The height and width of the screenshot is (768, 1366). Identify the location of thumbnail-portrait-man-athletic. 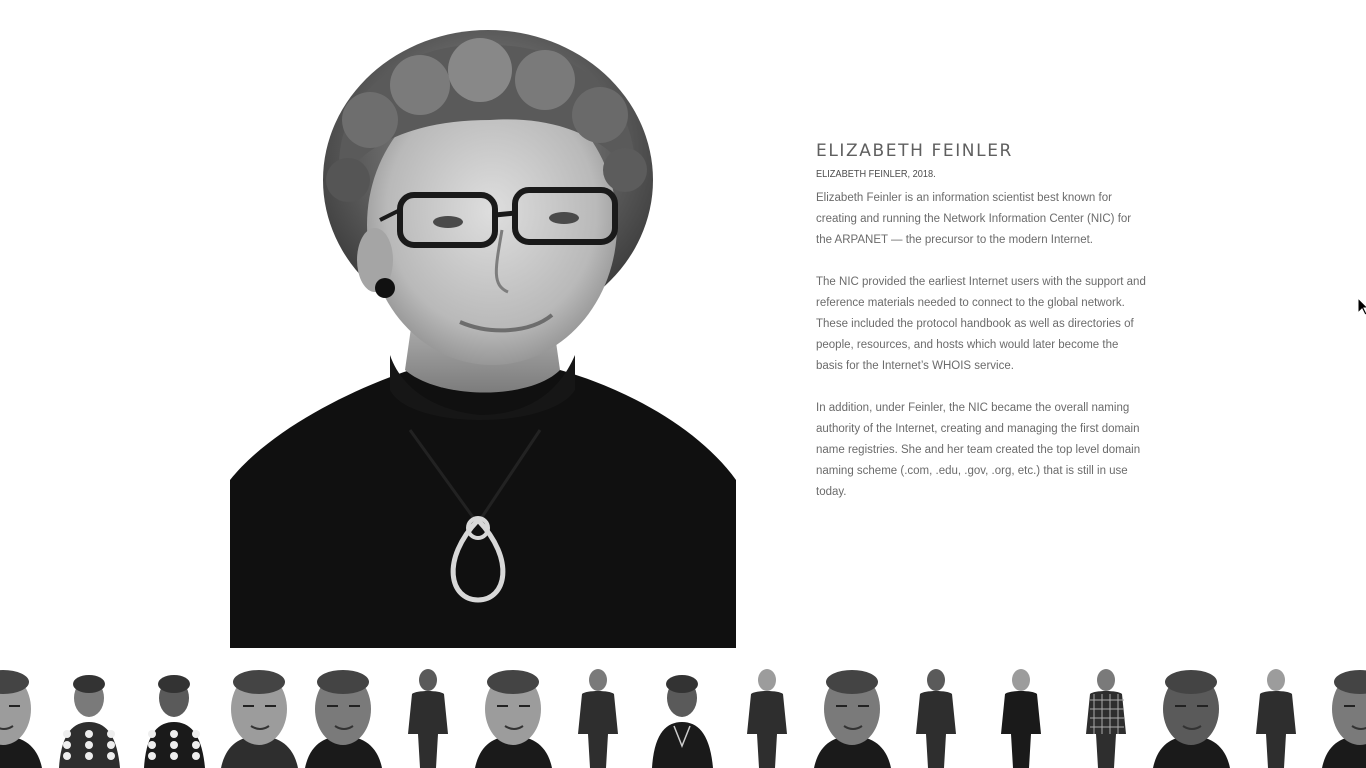
(428, 716).